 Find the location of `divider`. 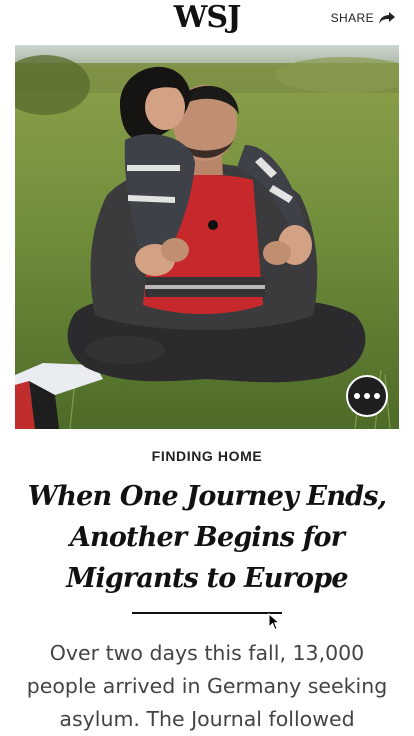

divider is located at coordinates (207, 613).